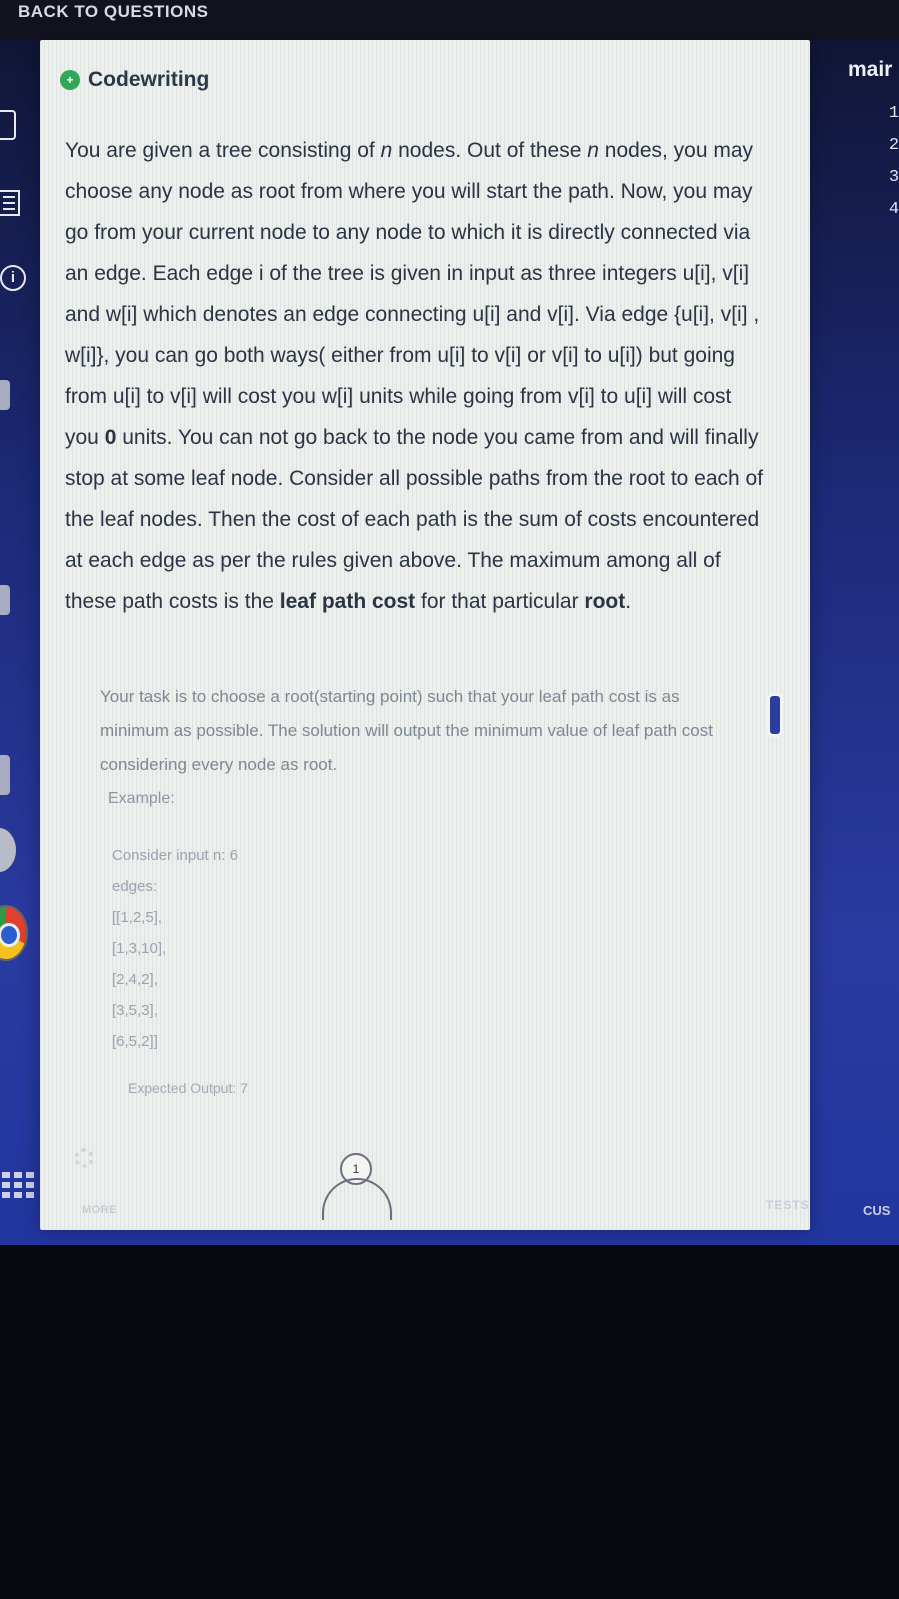 Image resolution: width=899 pixels, height=1599 pixels. I want to click on problem-header: + Codewriting, so click(134, 80).